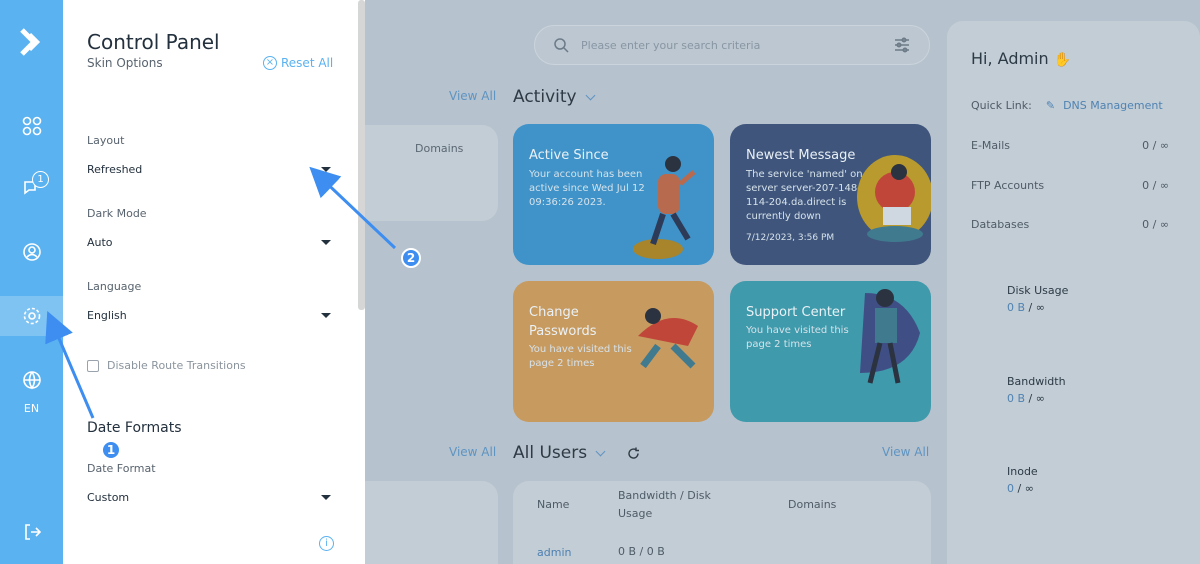 The image size is (1200, 564). Describe the element at coordinates (670, 45) in the screenshot. I see `search-input: Please enter your search criteria` at that location.